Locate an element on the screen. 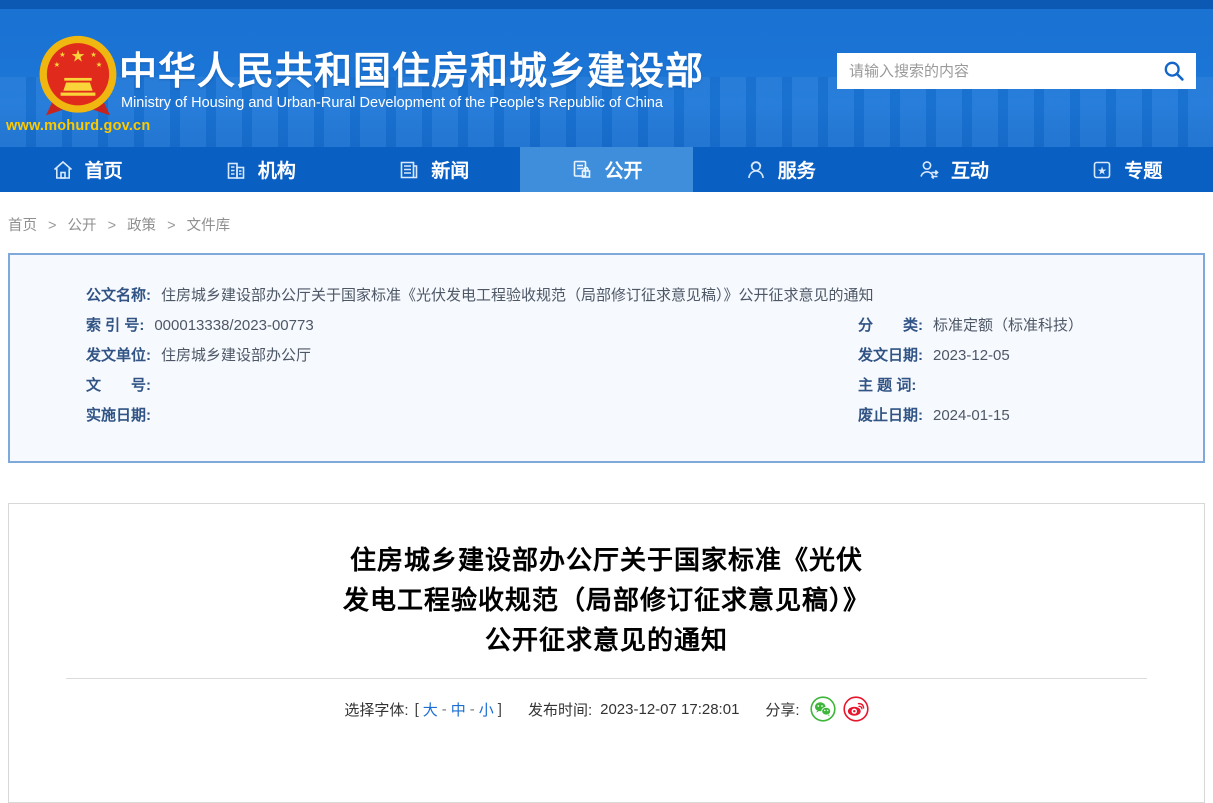 The image size is (1213, 803). nav-item-home: 首页 is located at coordinates (86, 169).